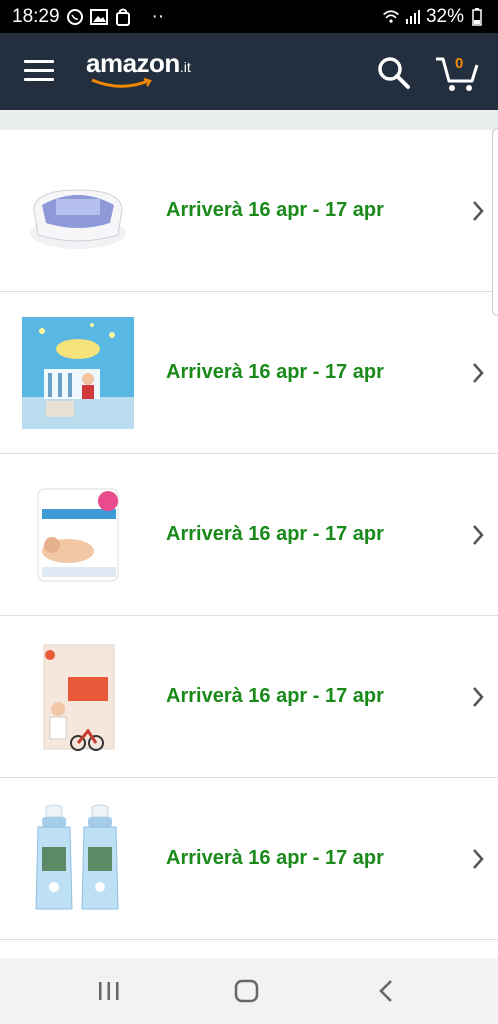 Image resolution: width=498 pixels, height=1024 pixels. I want to click on status-dots: ··, so click(158, 16).